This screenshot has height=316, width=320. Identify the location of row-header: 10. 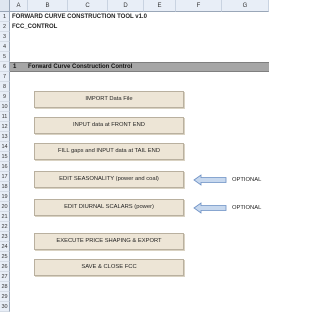
(5, 107).